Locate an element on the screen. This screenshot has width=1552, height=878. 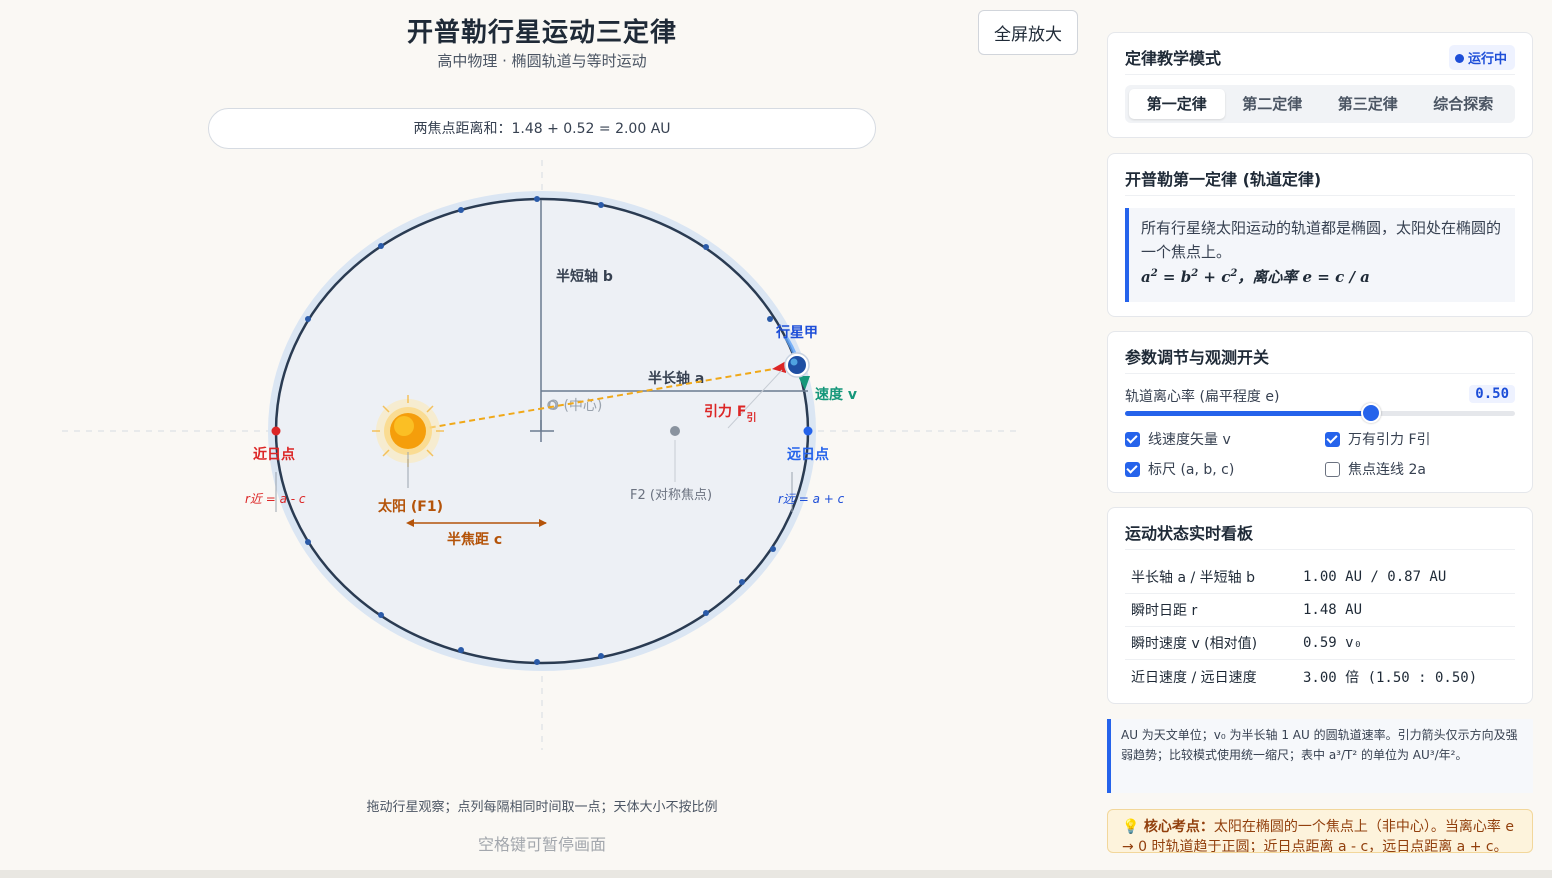
mode-card: 定律教学模式 运行中 第一定律 第二定律 第三定律 综合探索 is located at coordinates (1320, 85).